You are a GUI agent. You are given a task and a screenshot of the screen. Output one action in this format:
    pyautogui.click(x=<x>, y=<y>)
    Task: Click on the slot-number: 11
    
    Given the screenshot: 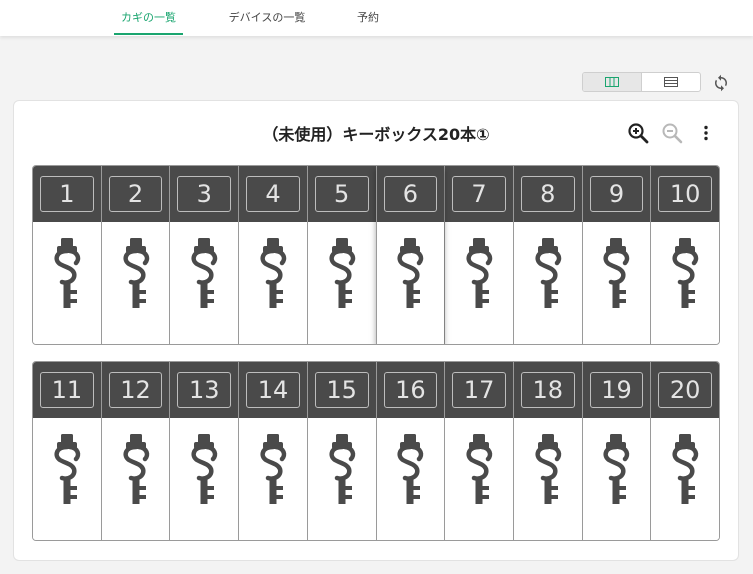 What is the action you would take?
    pyautogui.click(x=67, y=390)
    